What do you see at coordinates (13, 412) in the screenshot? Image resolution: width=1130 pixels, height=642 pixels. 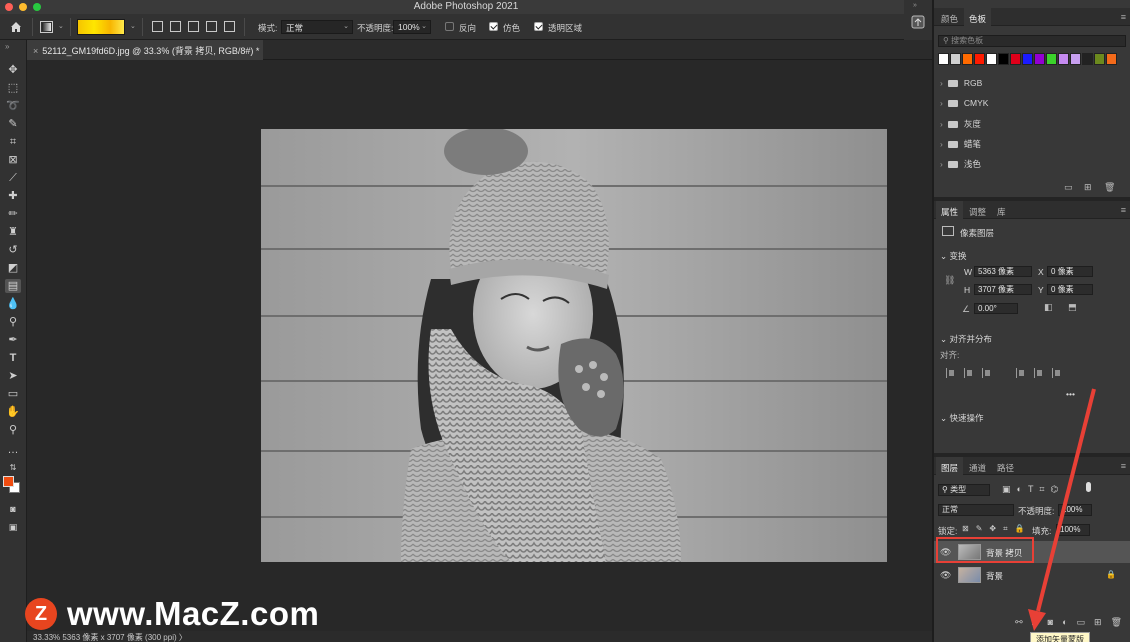 I see `hand-tool-icon: ✋` at bounding box center [13, 412].